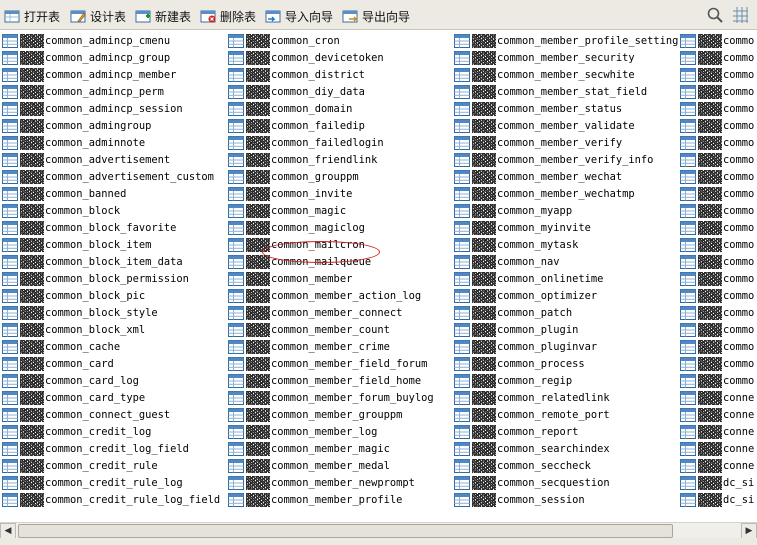 Image resolution: width=757 pixels, height=545 pixels. Describe the element at coordinates (61, 346) in the screenshot. I see `table-item: common_cache` at that location.